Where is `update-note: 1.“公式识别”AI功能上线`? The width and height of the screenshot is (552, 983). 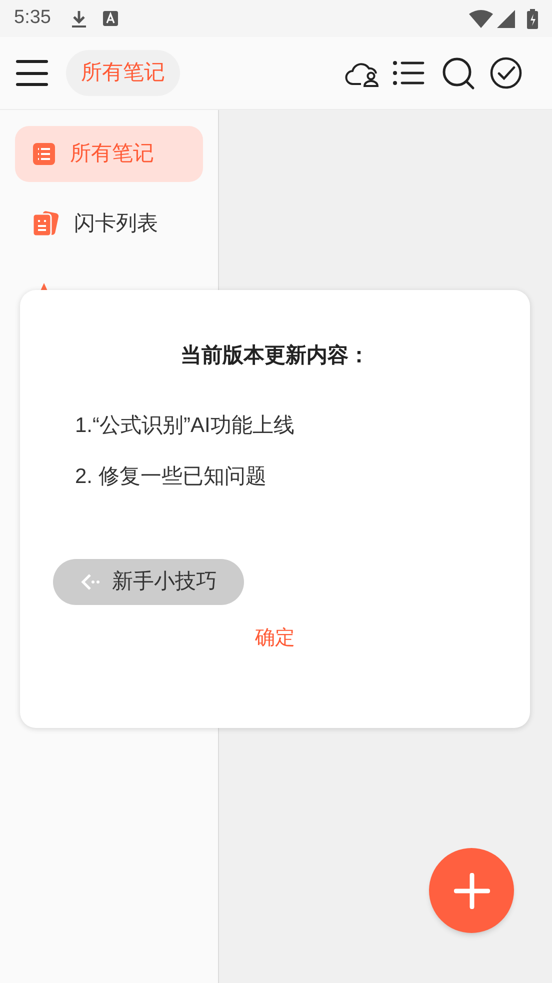
update-note: 1.“公式识别”AI功能上线 is located at coordinates (185, 425).